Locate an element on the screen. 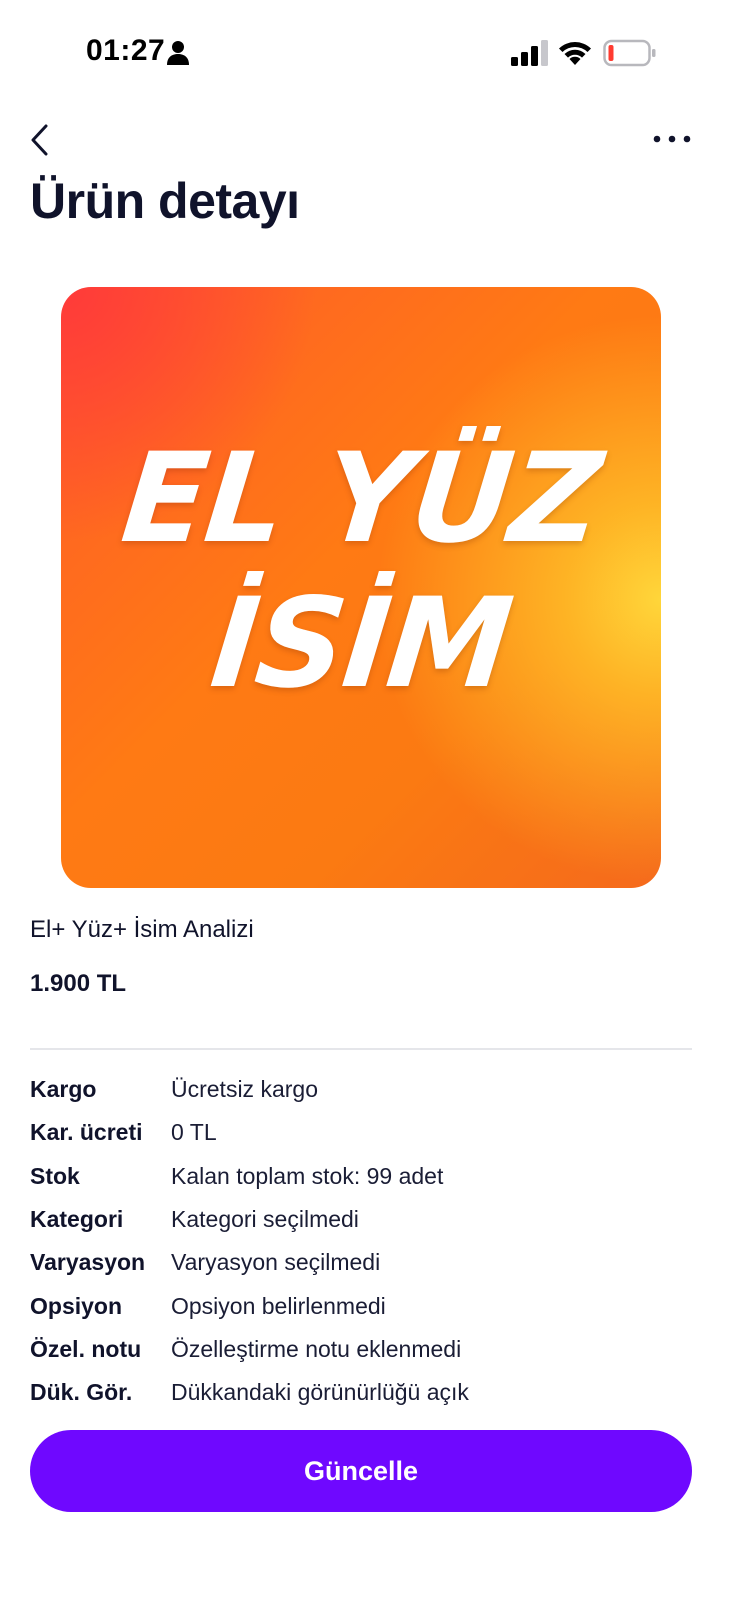  detail-label: Kar. ücreti is located at coordinates (86, 1132).